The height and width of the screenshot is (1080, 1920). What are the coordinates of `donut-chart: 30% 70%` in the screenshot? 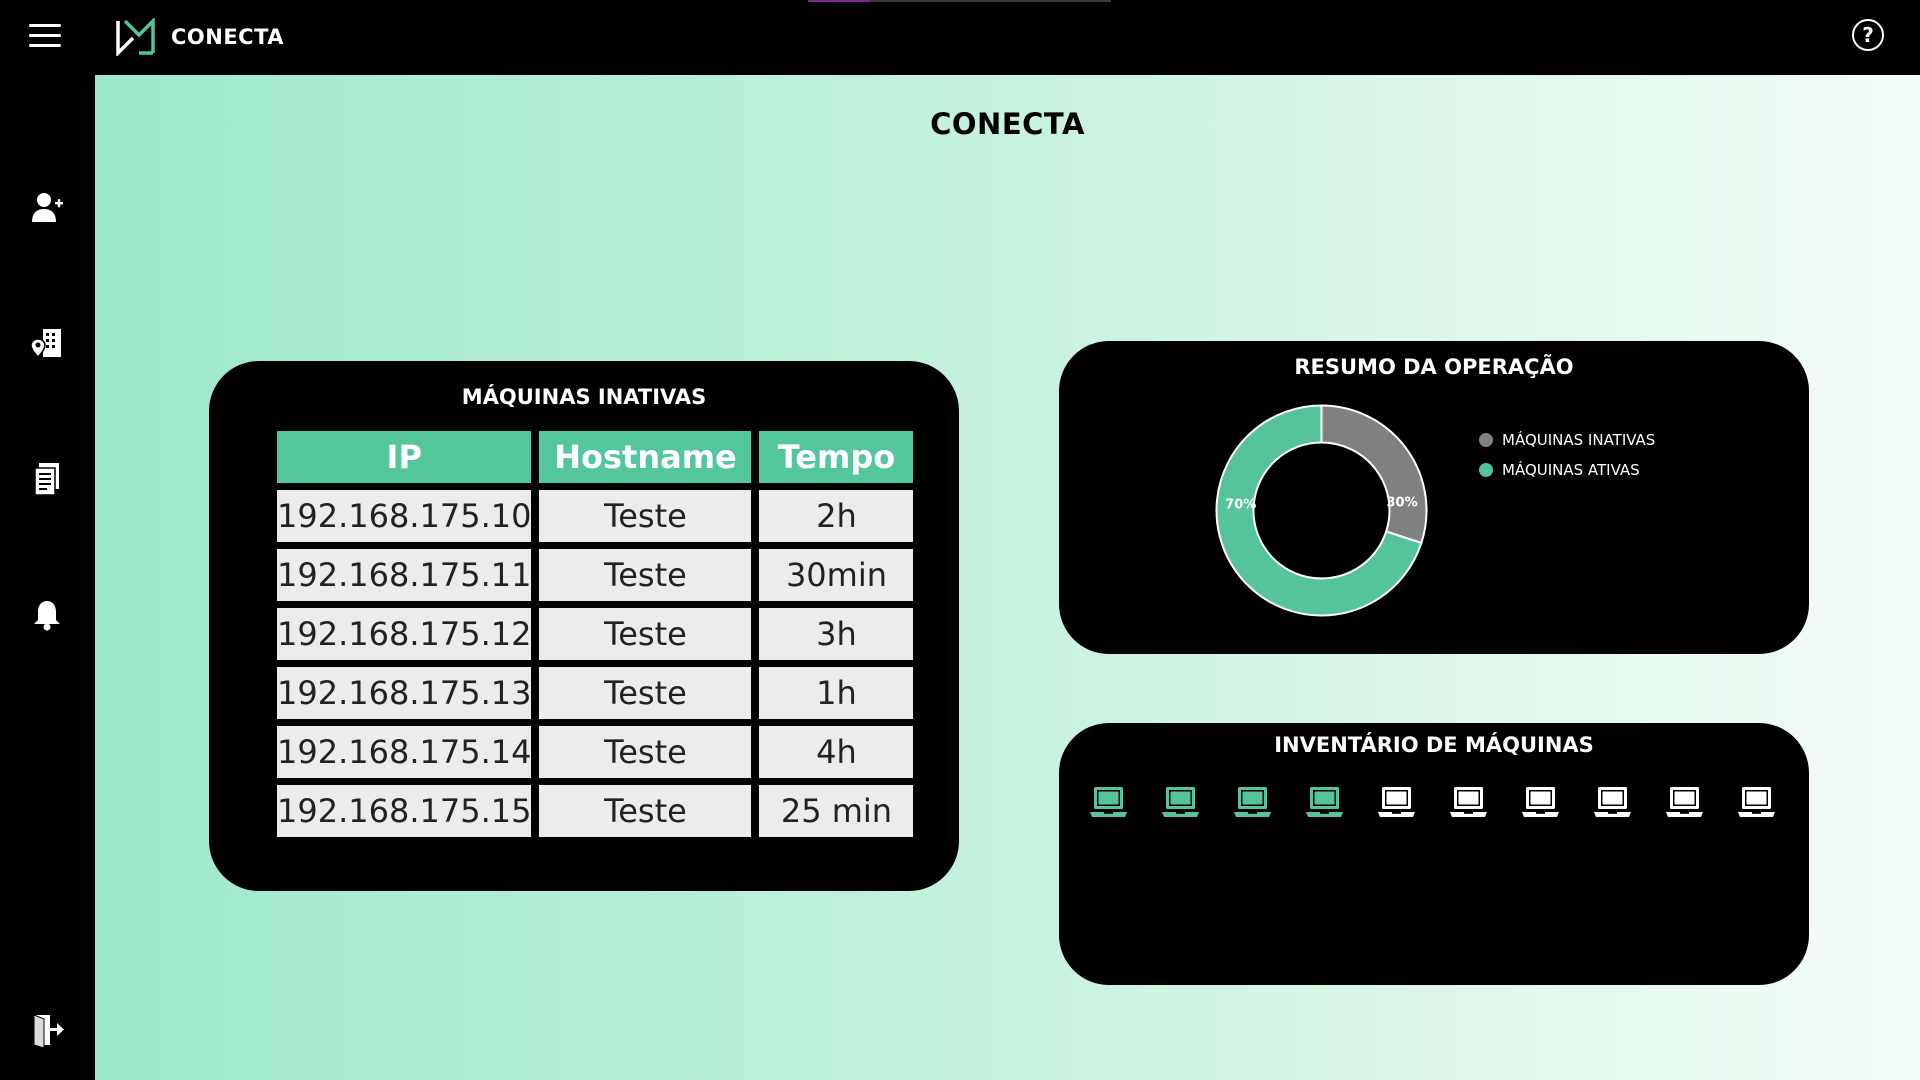 It's located at (1321, 510).